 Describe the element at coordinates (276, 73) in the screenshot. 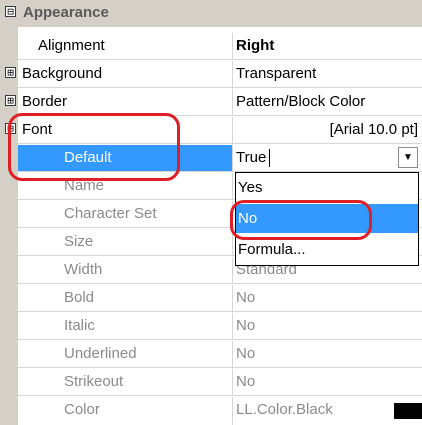

I see `property-value: Transparent` at that location.